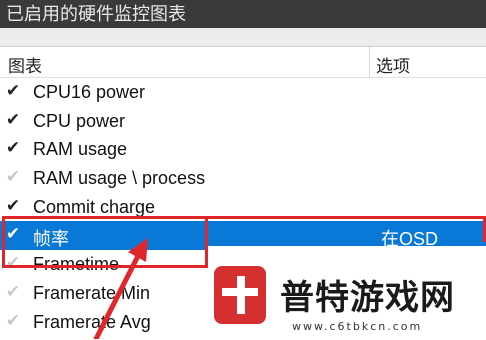 The width and height of the screenshot is (486, 340). Describe the element at coordinates (119, 178) in the screenshot. I see `list-item-label: RAM usage \ process` at that location.